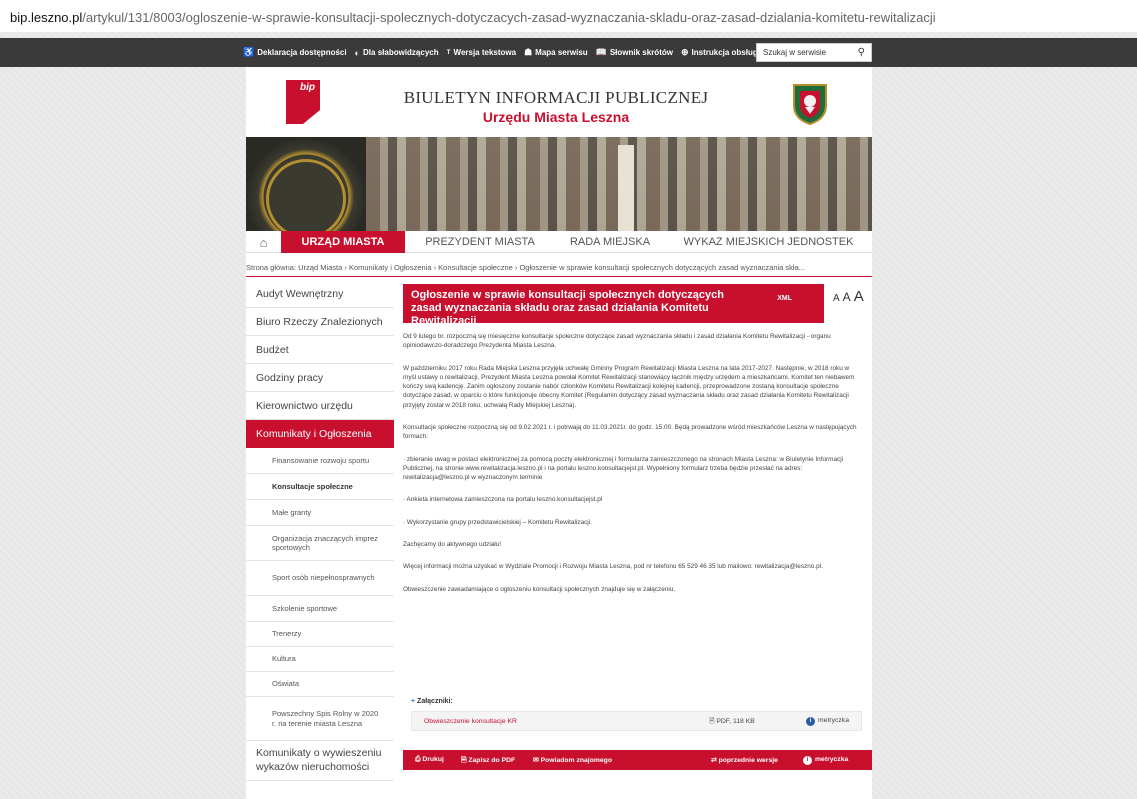 The width and height of the screenshot is (1137, 799). Describe the element at coordinates (263, 242) in the screenshot. I see `home-icon: ⌂` at that location.